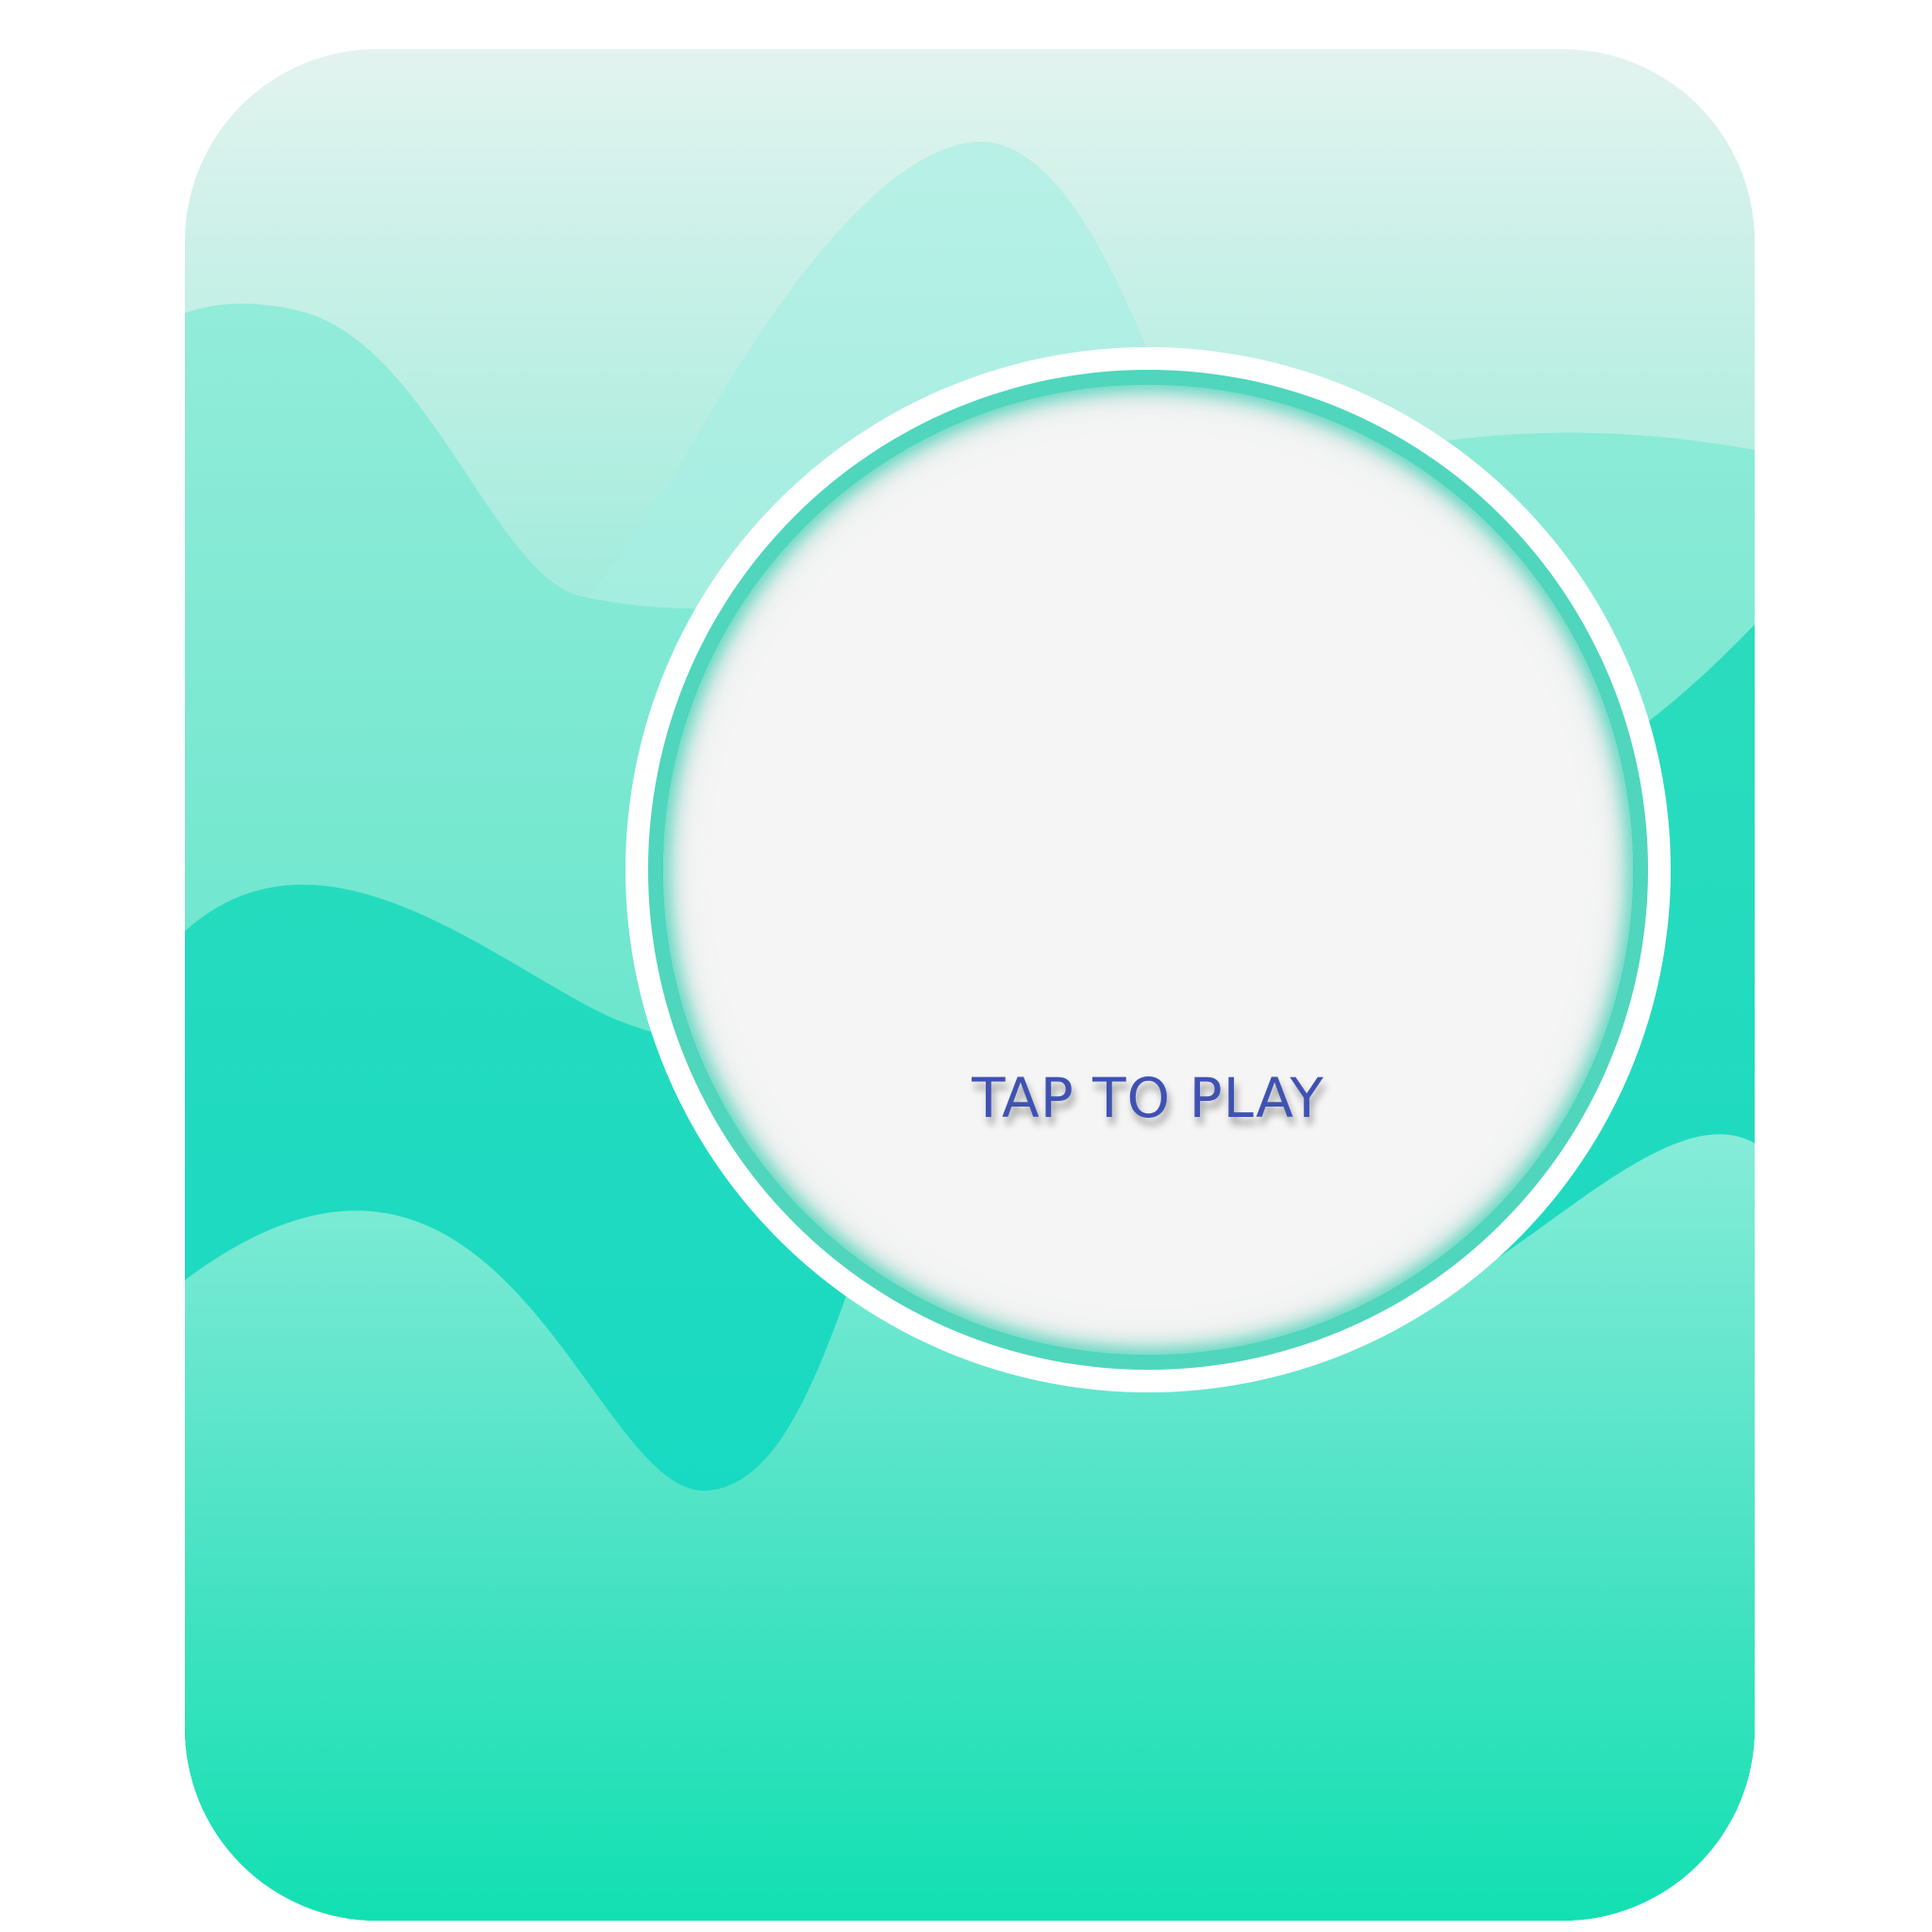  Describe the element at coordinates (1148, 1098) in the screenshot. I see `tap-to-play-label: TAP TO PLAY` at that location.